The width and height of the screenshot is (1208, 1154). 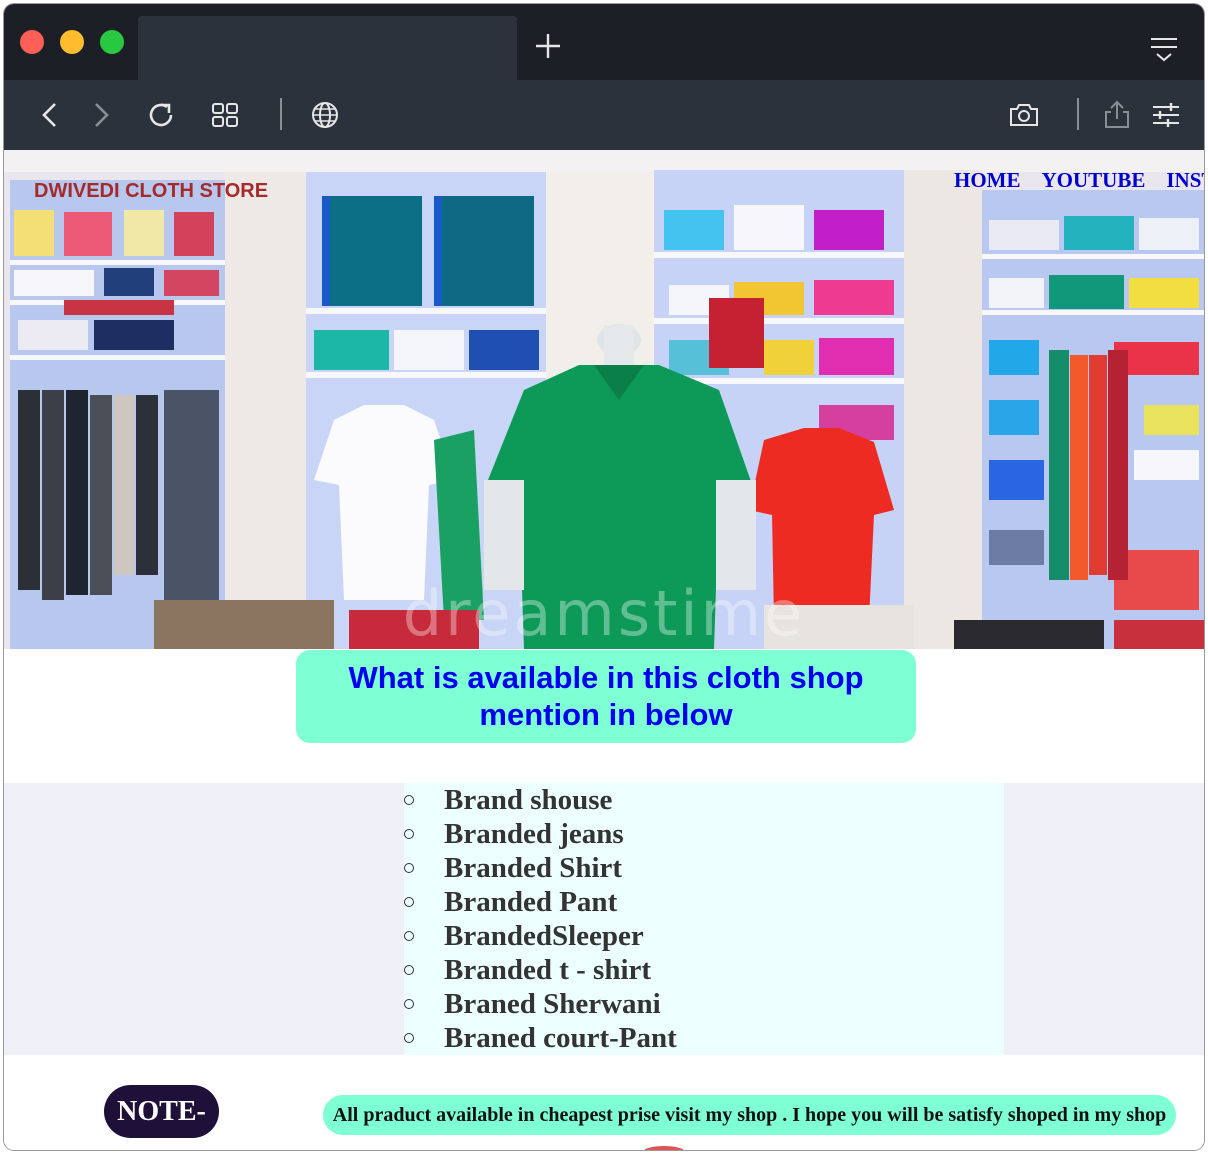 I want to click on store-brand: DWIVEDI CLOTH STORE, so click(x=151, y=191).